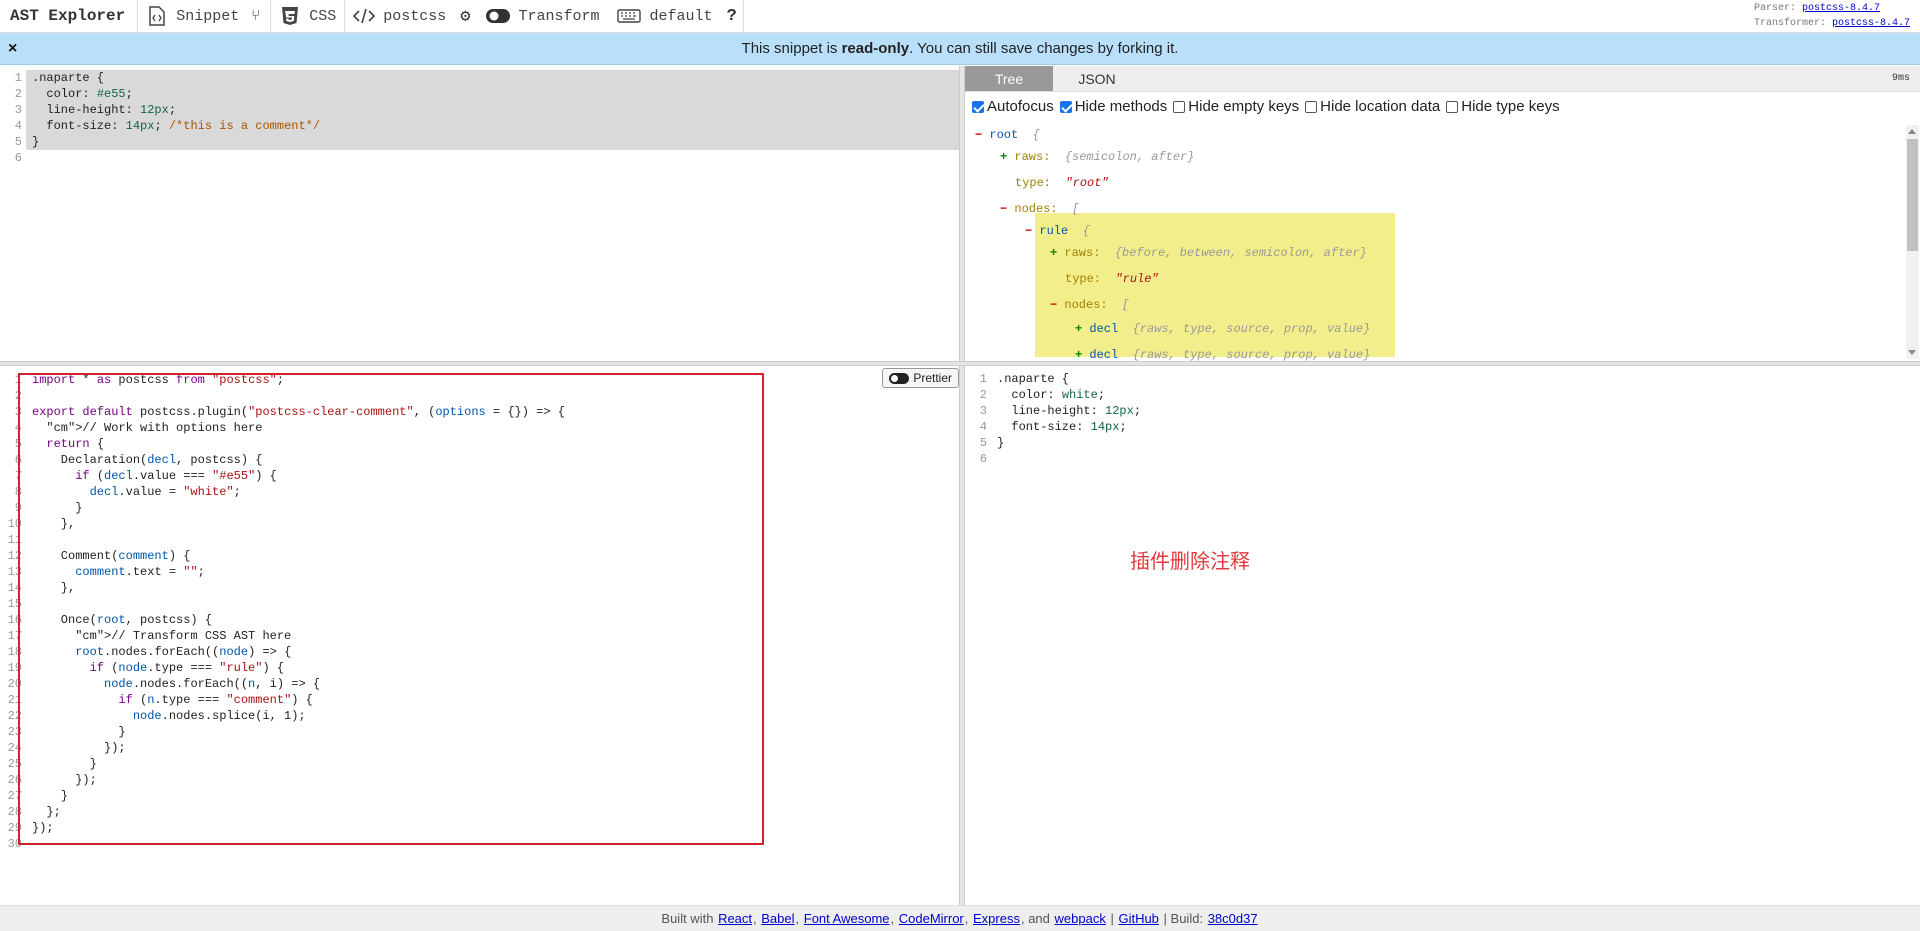 The image size is (1920, 931). Describe the element at coordinates (1007, 135) in the screenshot. I see `tree-node: − root {` at that location.